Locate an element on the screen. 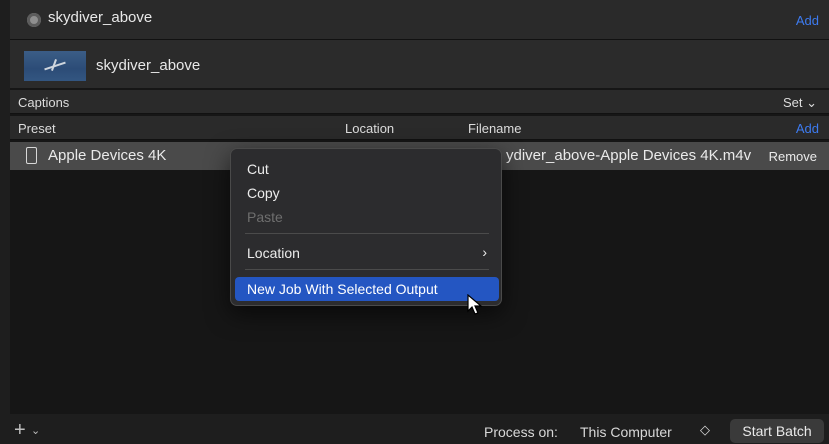 Image resolution: width=829 pixels, height=444 pixels. start-batch-button: Start Batch is located at coordinates (777, 431).